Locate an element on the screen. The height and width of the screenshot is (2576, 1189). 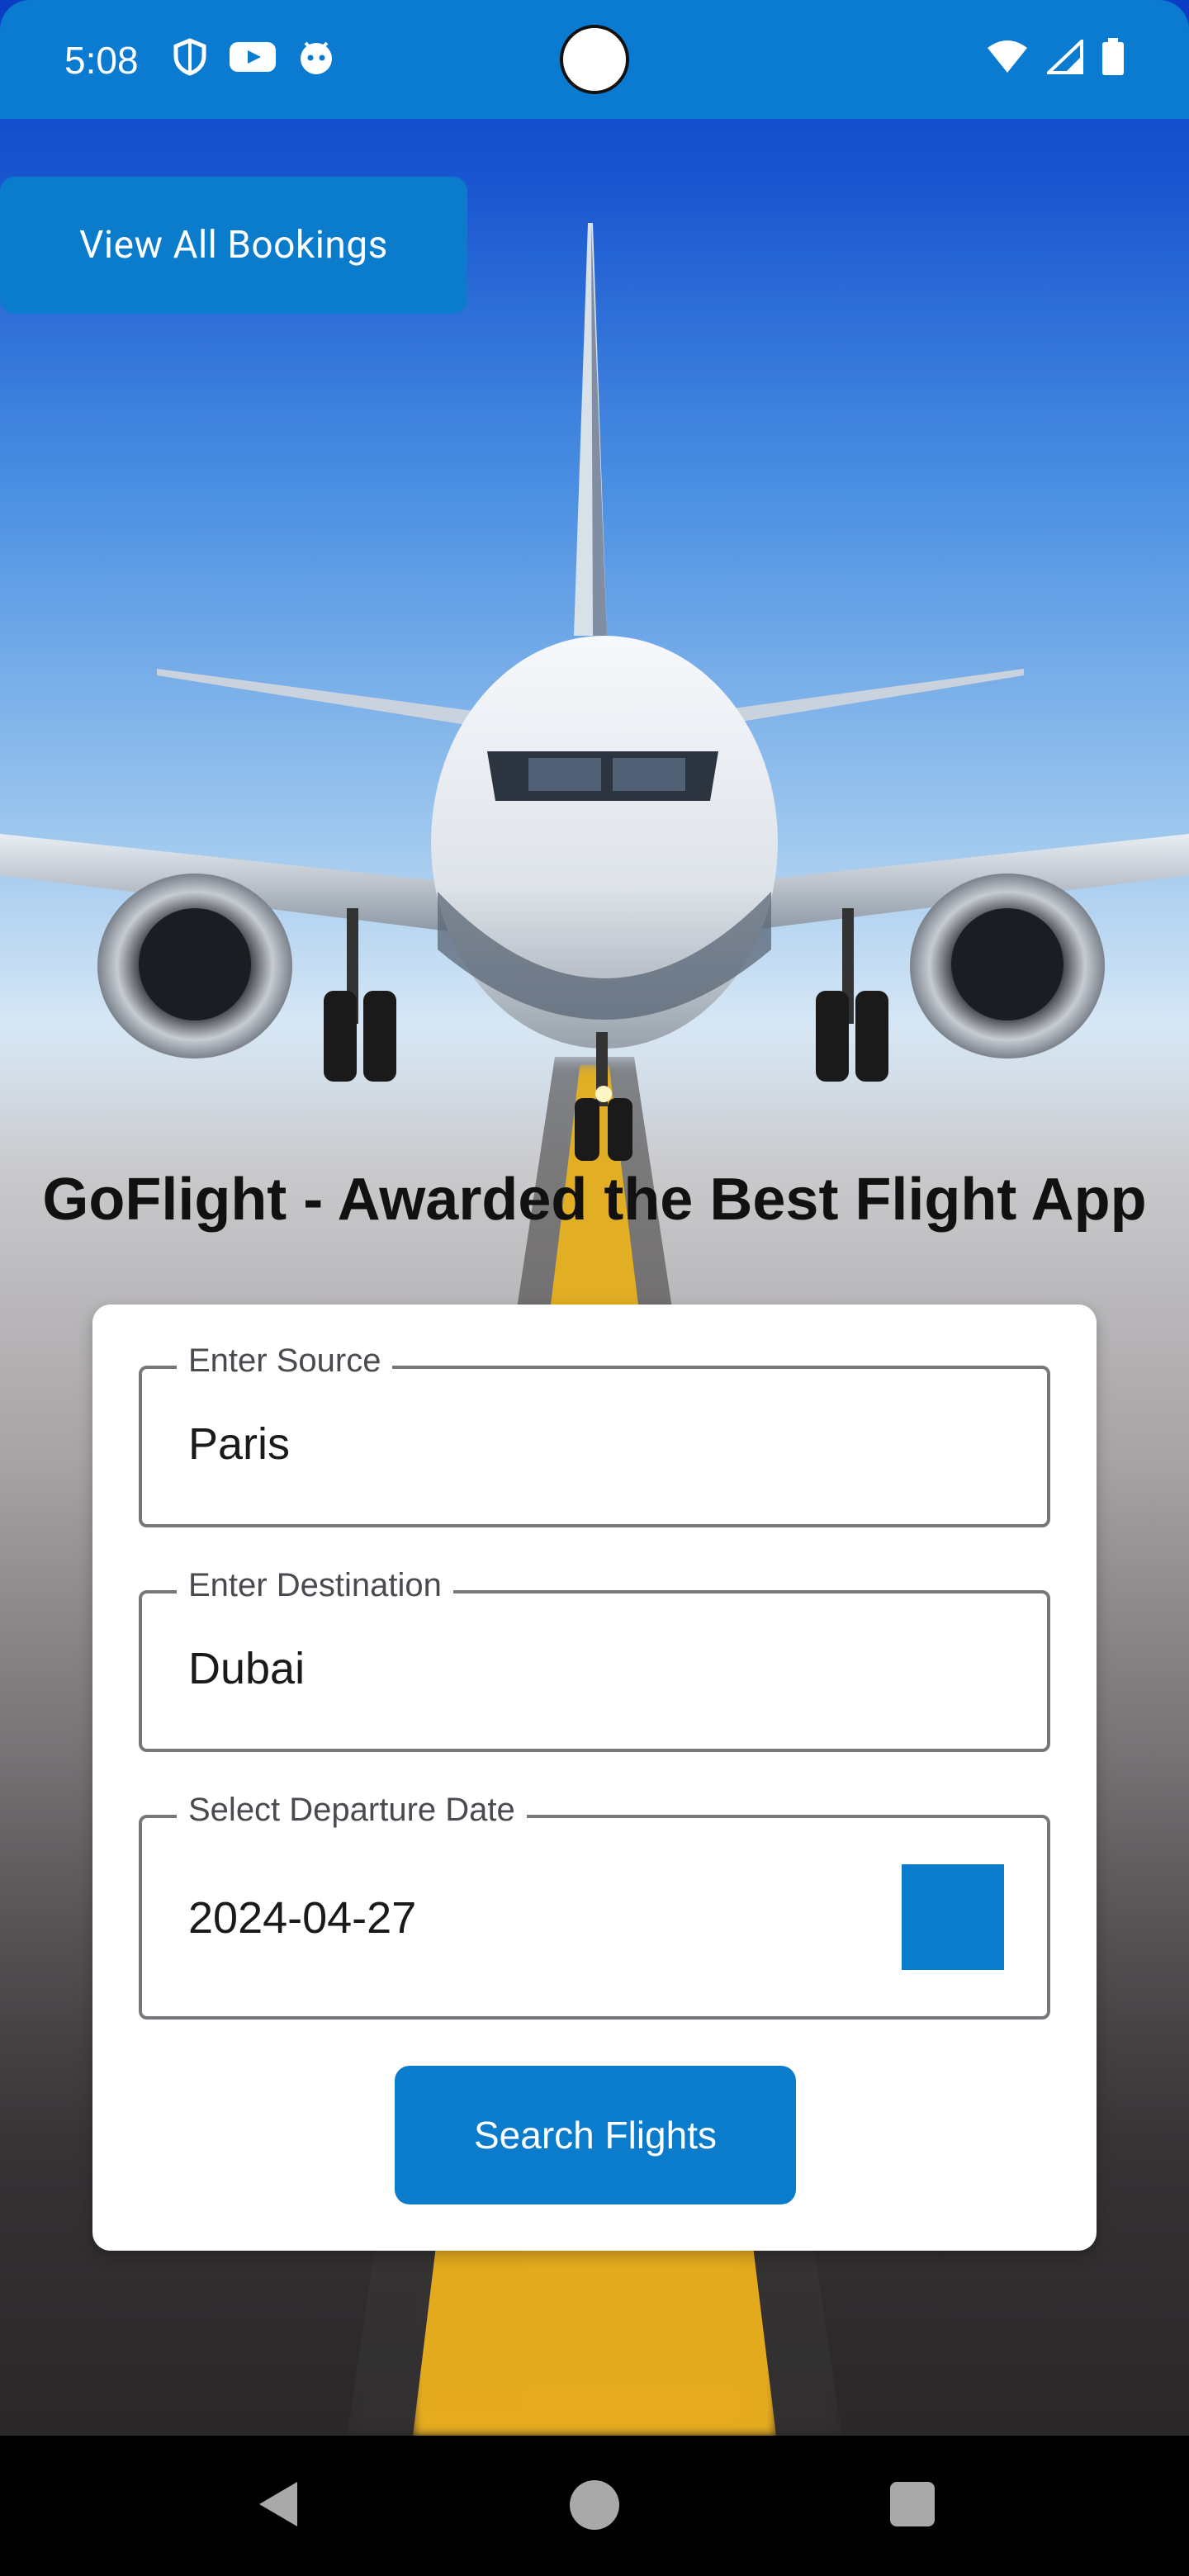
wifi-icon is located at coordinates (1007, 56).